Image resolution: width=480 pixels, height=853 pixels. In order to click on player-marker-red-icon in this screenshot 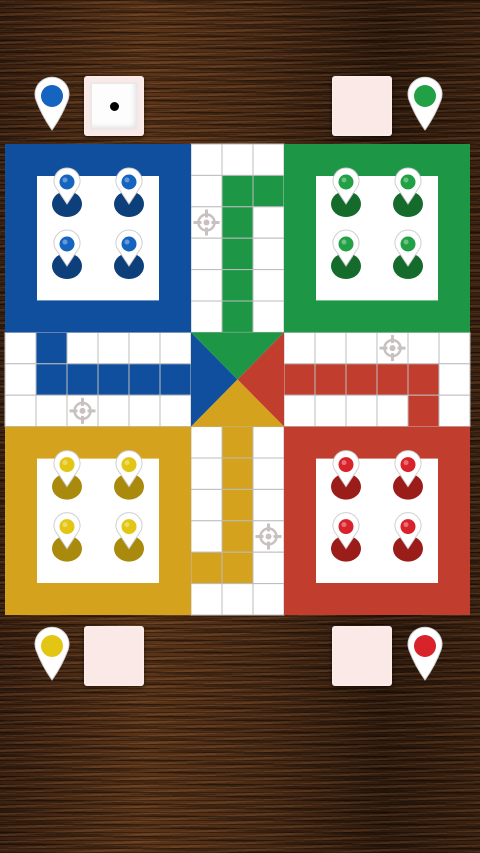, I will do `click(425, 653)`.